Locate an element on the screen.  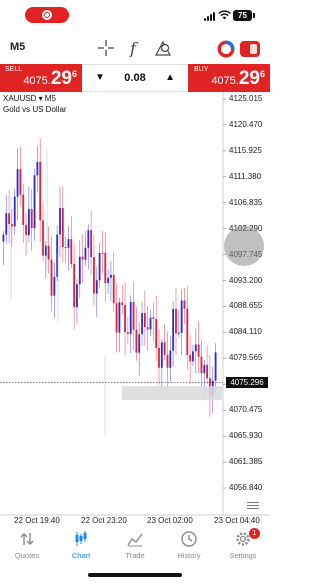
tab-settings-label: Settings is located at coordinates (243, 555).